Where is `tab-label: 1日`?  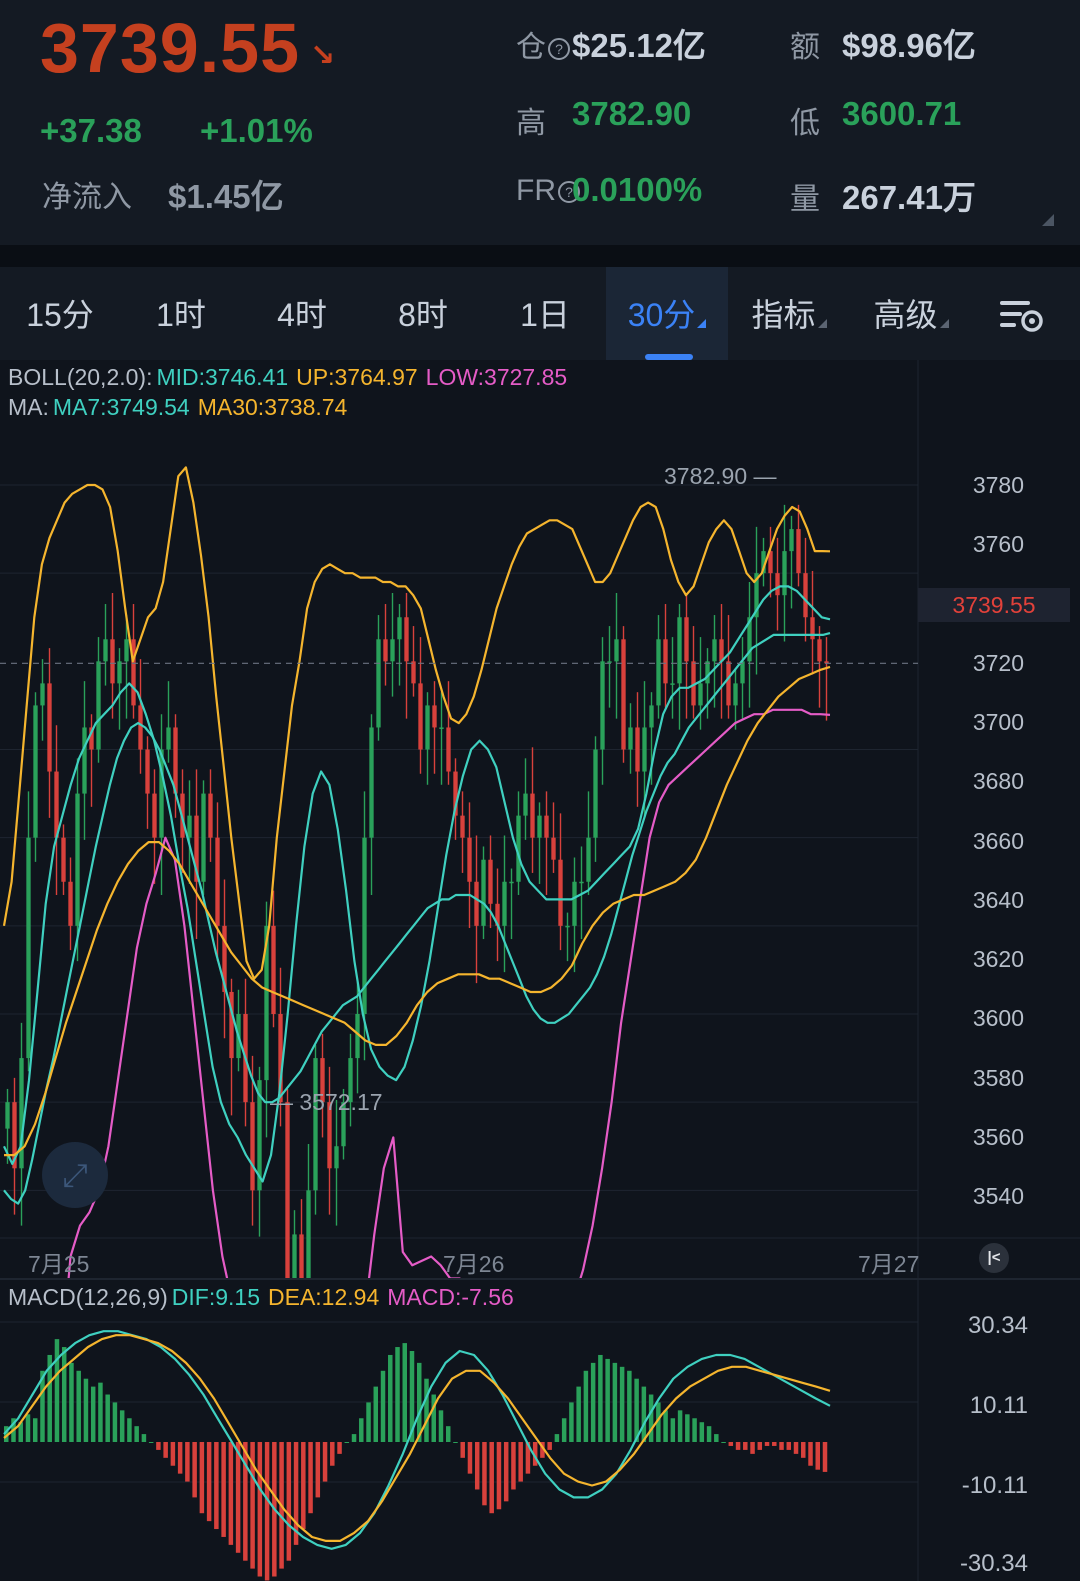 tab-label: 1日 is located at coordinates (545, 315).